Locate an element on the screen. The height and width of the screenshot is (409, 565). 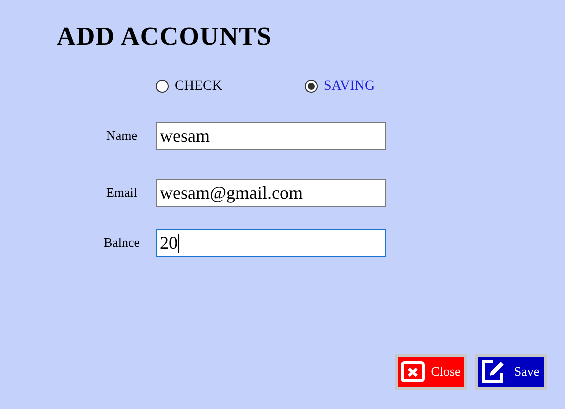
text-field: 20 is located at coordinates (271, 243).